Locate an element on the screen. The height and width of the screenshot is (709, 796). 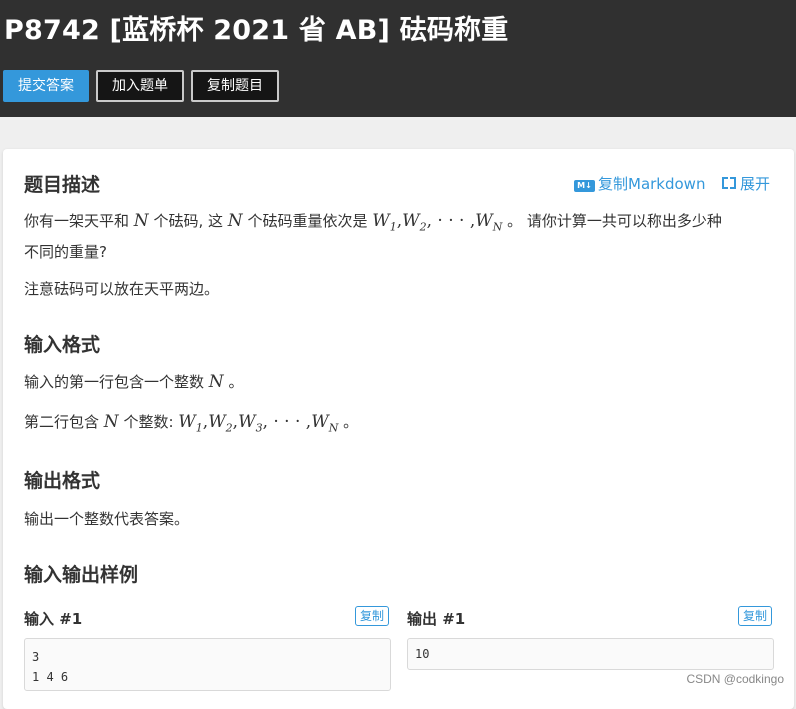
output-format-heading: 输出格式 is located at coordinates (62, 481).